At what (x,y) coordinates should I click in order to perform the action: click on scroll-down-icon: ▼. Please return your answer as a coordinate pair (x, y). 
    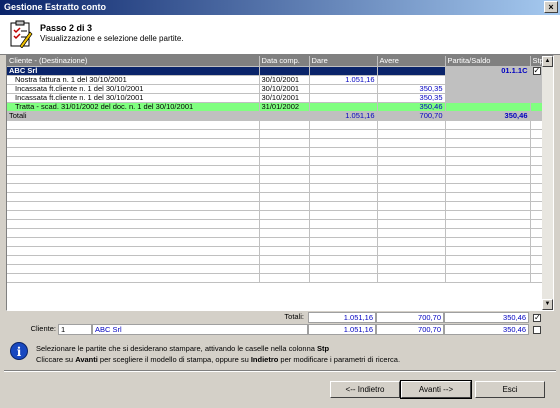
    Looking at the image, I should click on (547, 304).